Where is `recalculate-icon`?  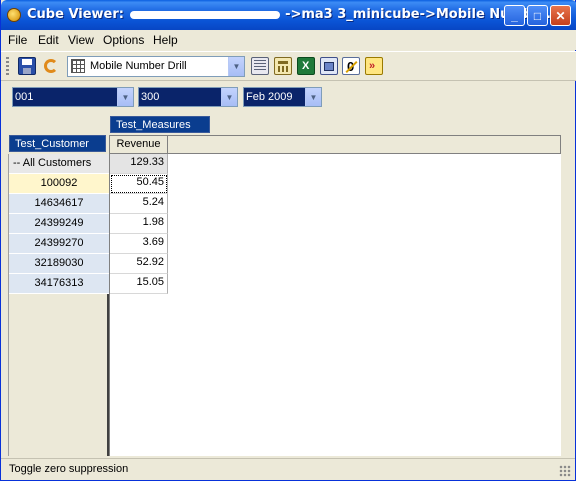
recalculate-icon is located at coordinates (51, 66).